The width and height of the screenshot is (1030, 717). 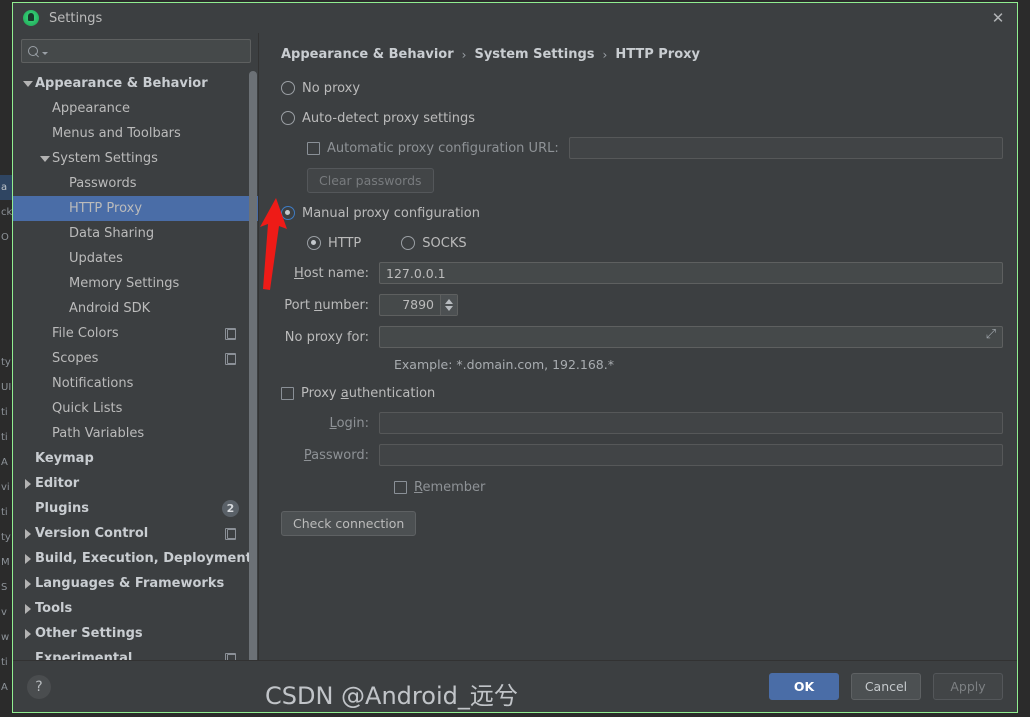 What do you see at coordinates (136, 533) in the screenshot?
I see `sidebar-item-version-control: Version Control` at bounding box center [136, 533].